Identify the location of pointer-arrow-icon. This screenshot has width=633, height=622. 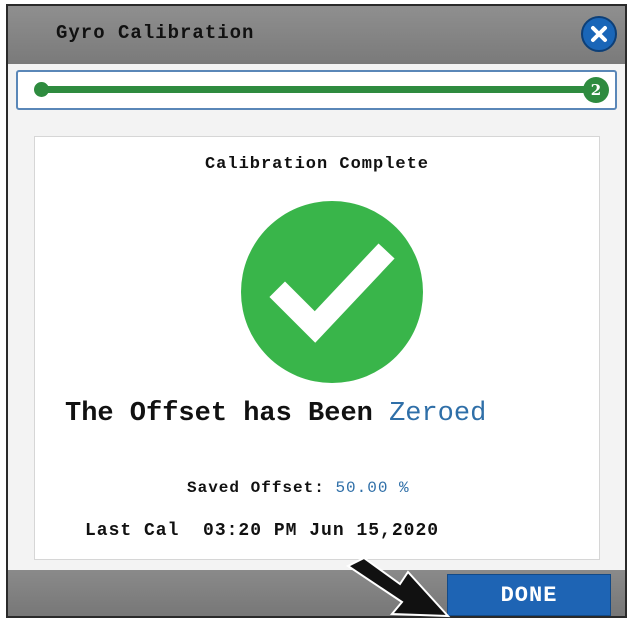
(398, 587).